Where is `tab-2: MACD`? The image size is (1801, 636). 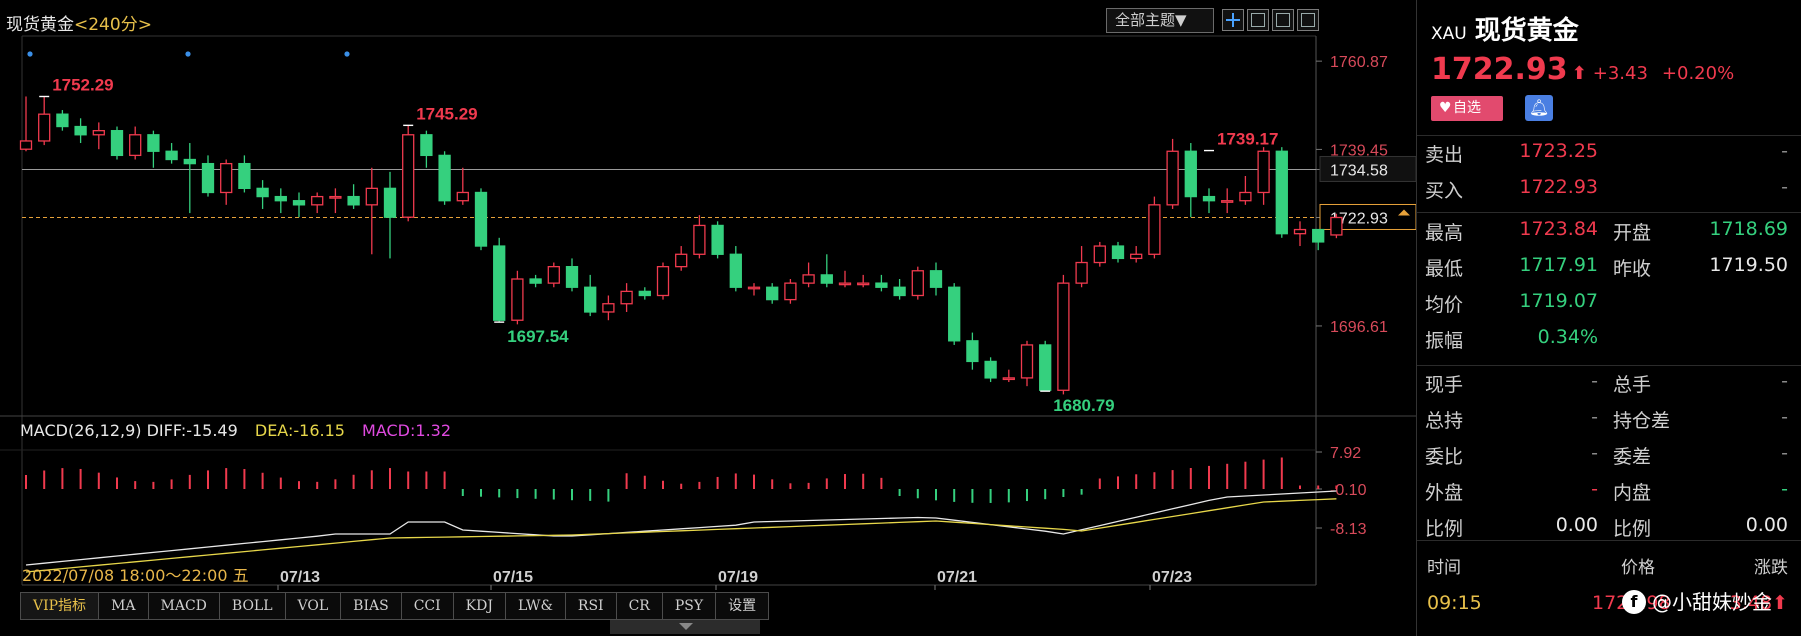
tab-2: MACD is located at coordinates (184, 606).